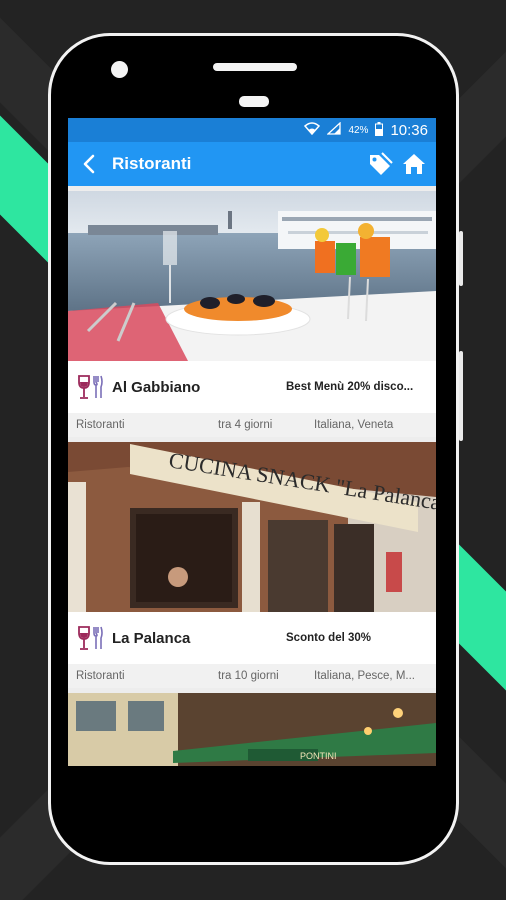 Image resolution: width=506 pixels, height=900 pixels. What do you see at coordinates (312, 130) in the screenshot?
I see `wifi-icon` at bounding box center [312, 130].